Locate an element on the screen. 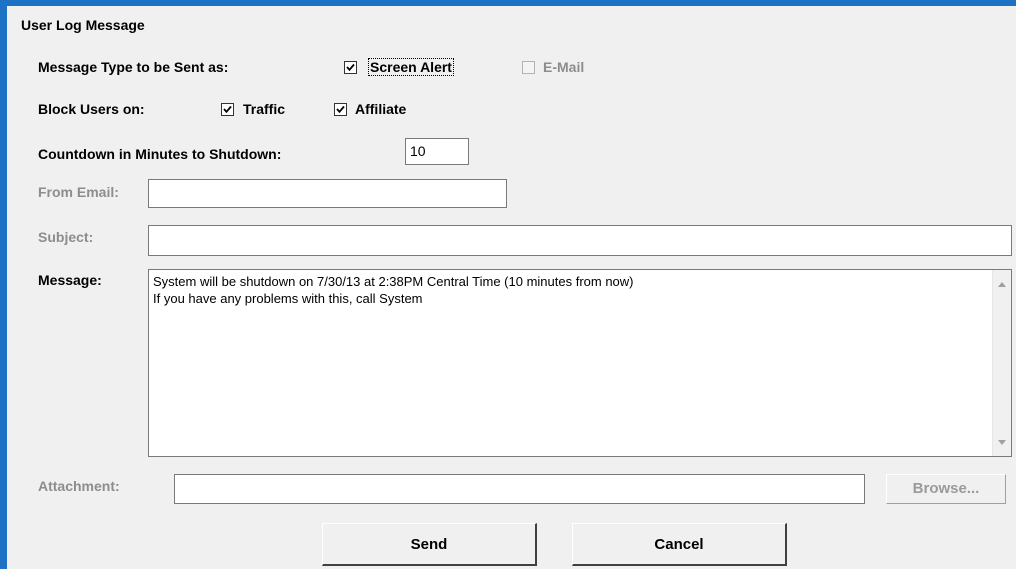 Image resolution: width=1016 pixels, height=569 pixels. email-label: E-Mail is located at coordinates (564, 67).